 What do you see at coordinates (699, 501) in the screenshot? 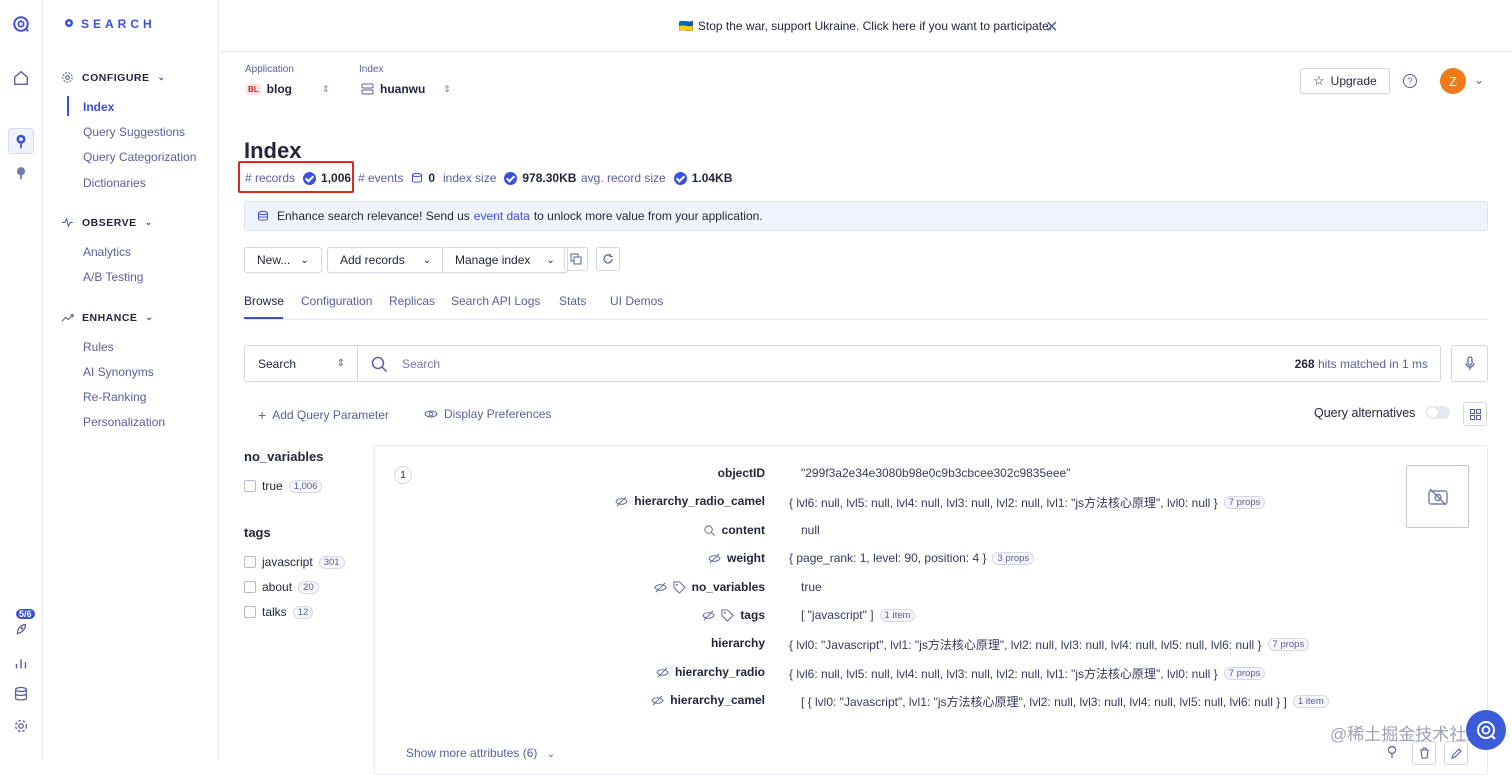
I see `attribute-label: hierarchy_radio_camel` at bounding box center [699, 501].